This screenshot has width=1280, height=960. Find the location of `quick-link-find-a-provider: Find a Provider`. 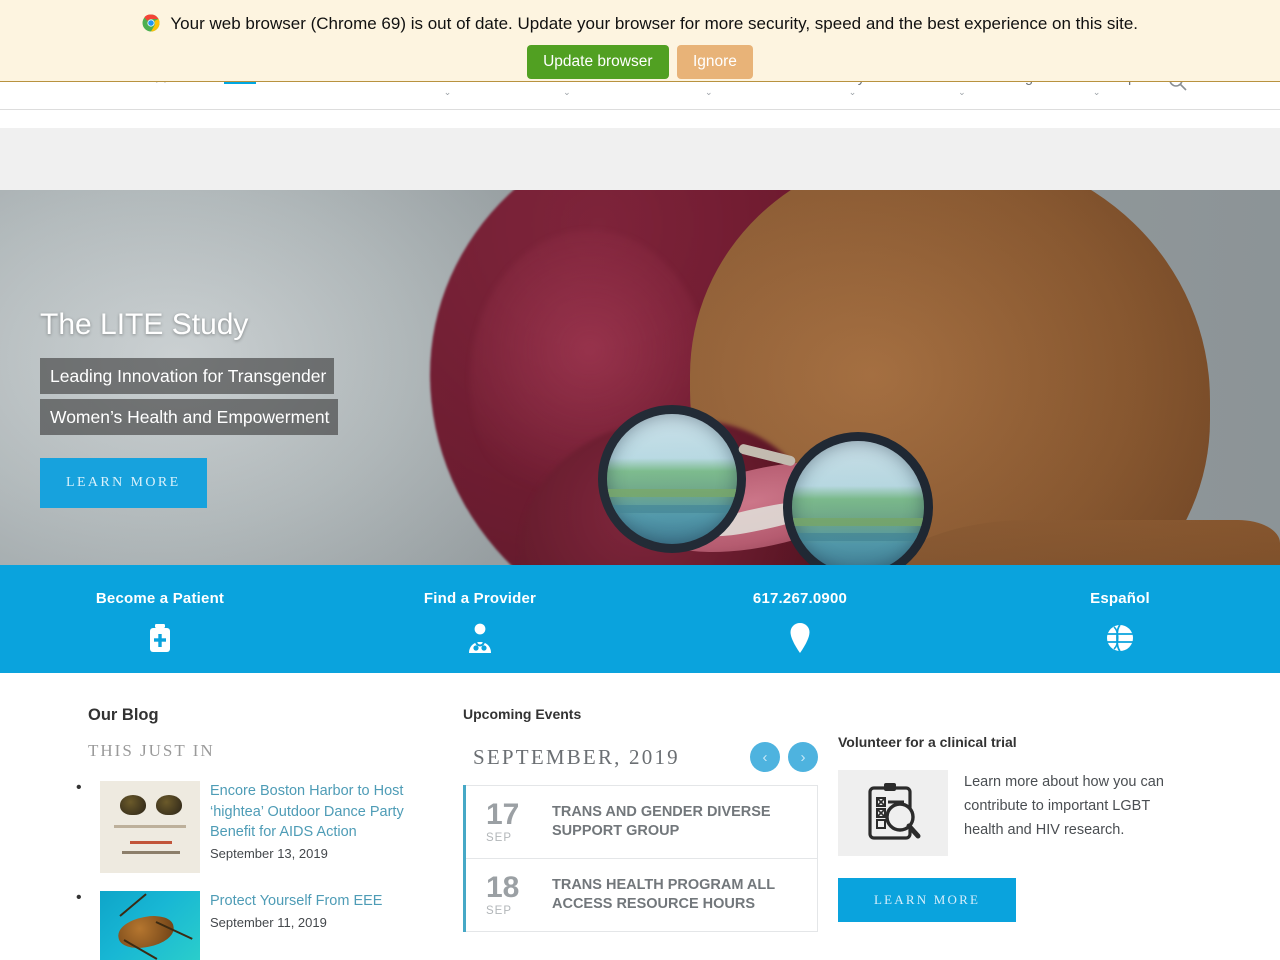

quick-link-find-a-provider: Find a Provider is located at coordinates (480, 619).